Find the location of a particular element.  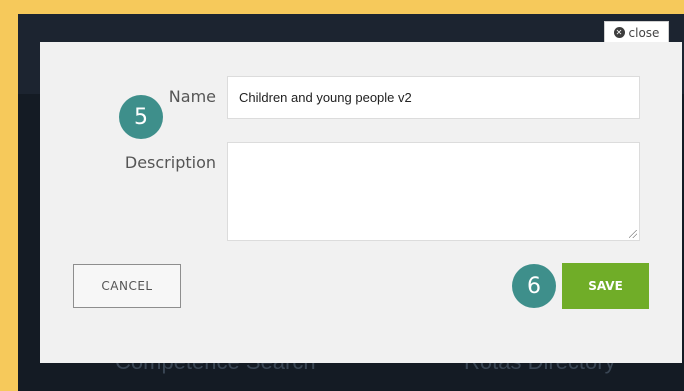

description-label: Description is located at coordinates (170, 162).